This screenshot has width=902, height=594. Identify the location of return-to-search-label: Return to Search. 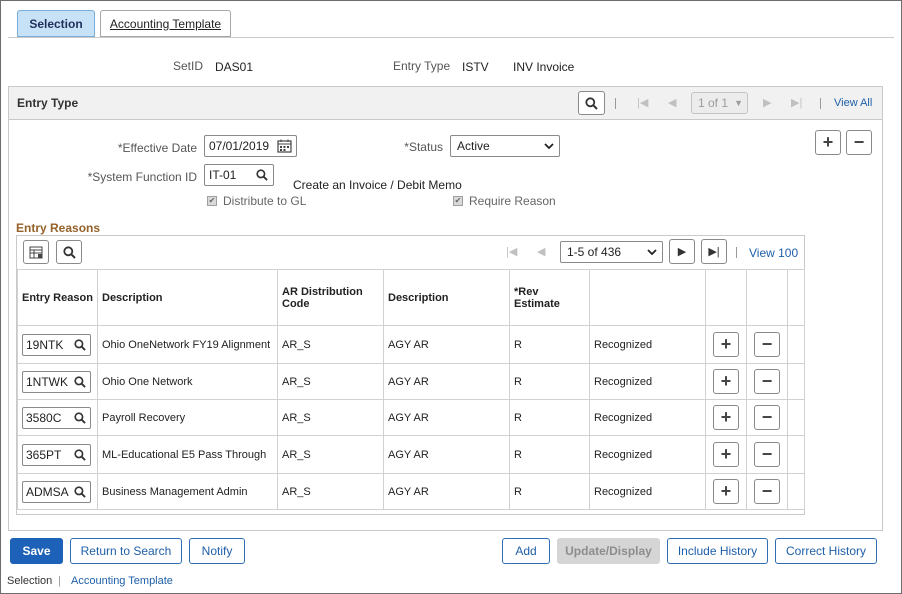
(126, 551).